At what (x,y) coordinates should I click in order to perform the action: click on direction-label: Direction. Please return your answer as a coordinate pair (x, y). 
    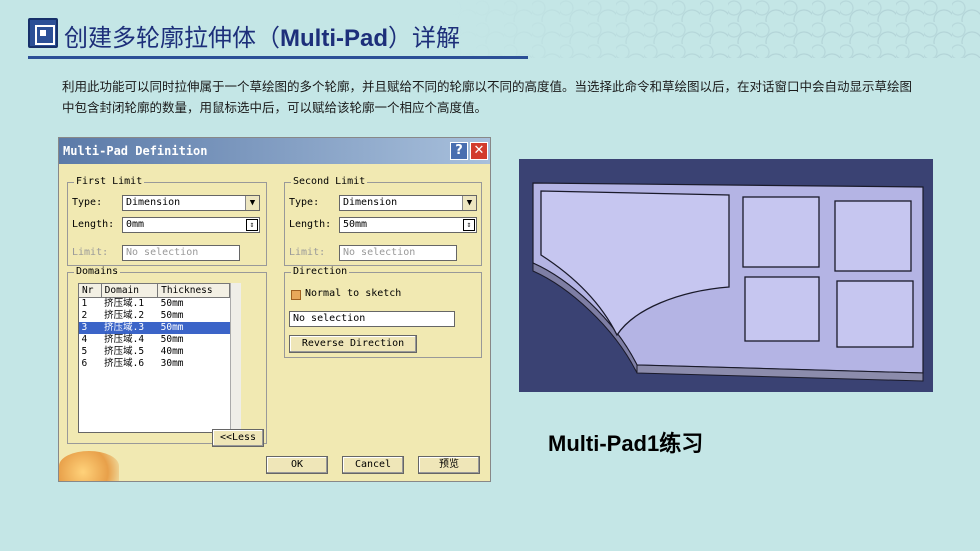
    Looking at the image, I should click on (320, 271).